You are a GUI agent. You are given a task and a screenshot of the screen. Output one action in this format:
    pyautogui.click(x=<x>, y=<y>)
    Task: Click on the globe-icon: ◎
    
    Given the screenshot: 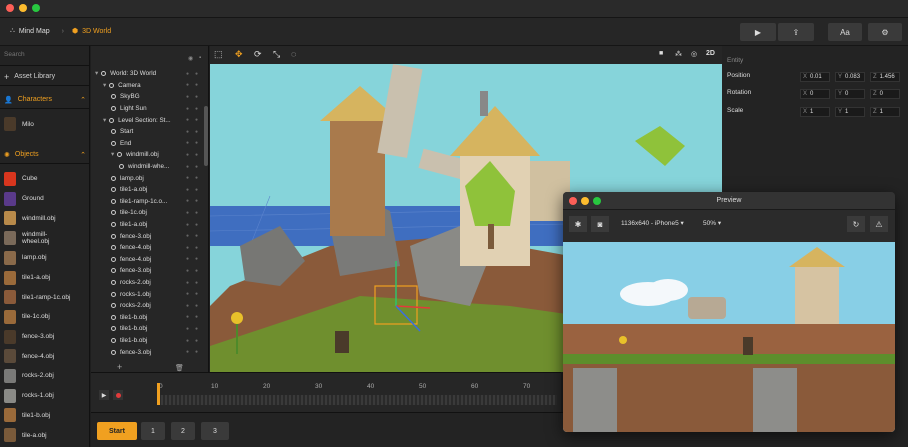 What is the action you would take?
    pyautogui.click(x=694, y=54)
    